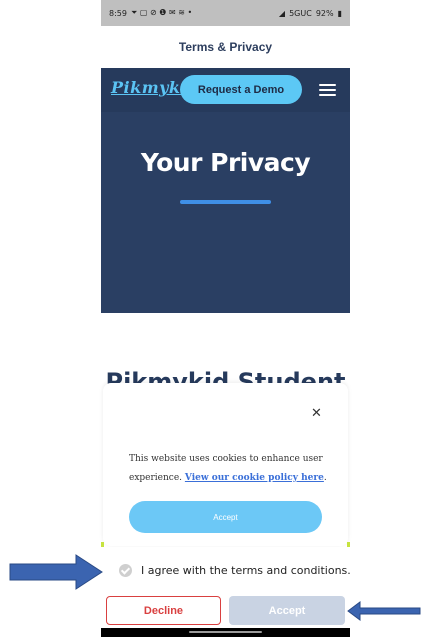  I want to click on hero-underline, so click(225, 202).